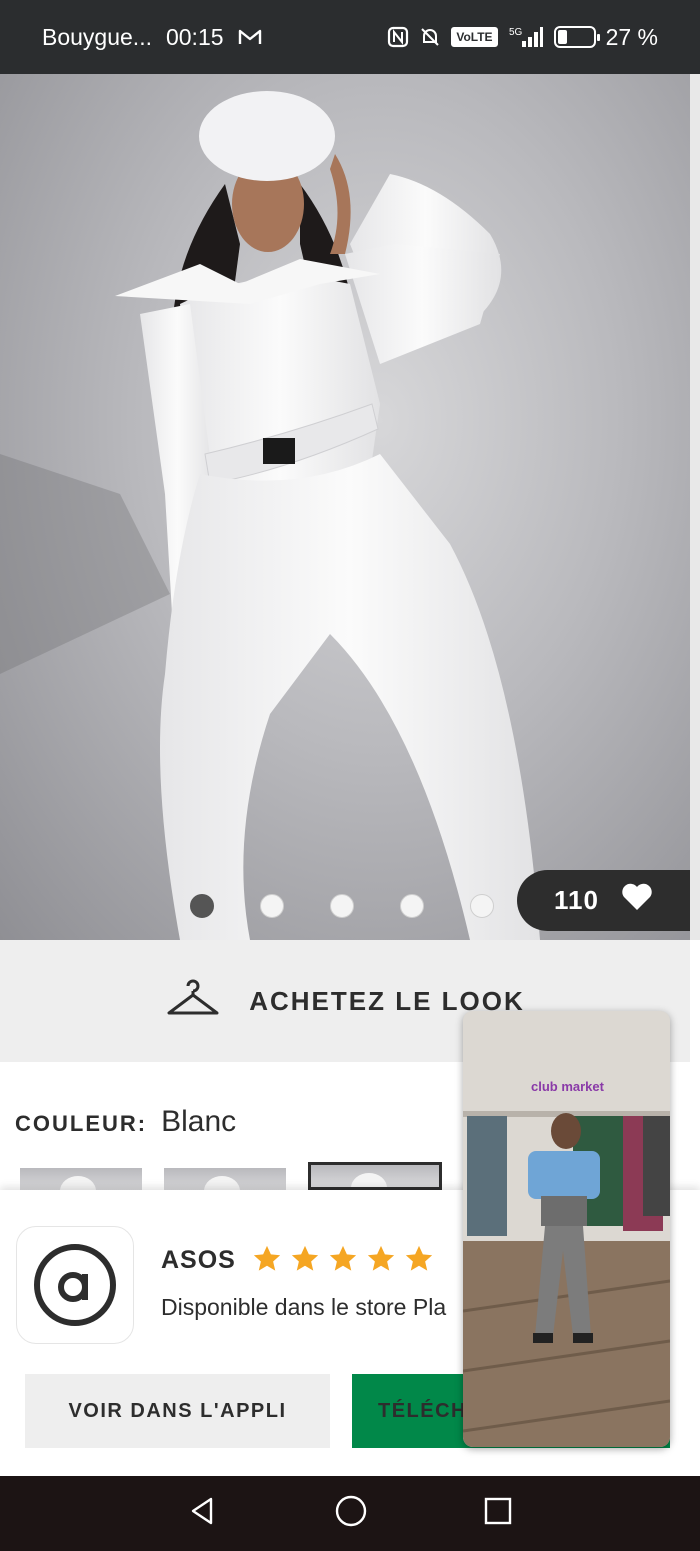 The height and width of the screenshot is (1551, 700). Describe the element at coordinates (576, 37) in the screenshot. I see `battery-icon` at that location.